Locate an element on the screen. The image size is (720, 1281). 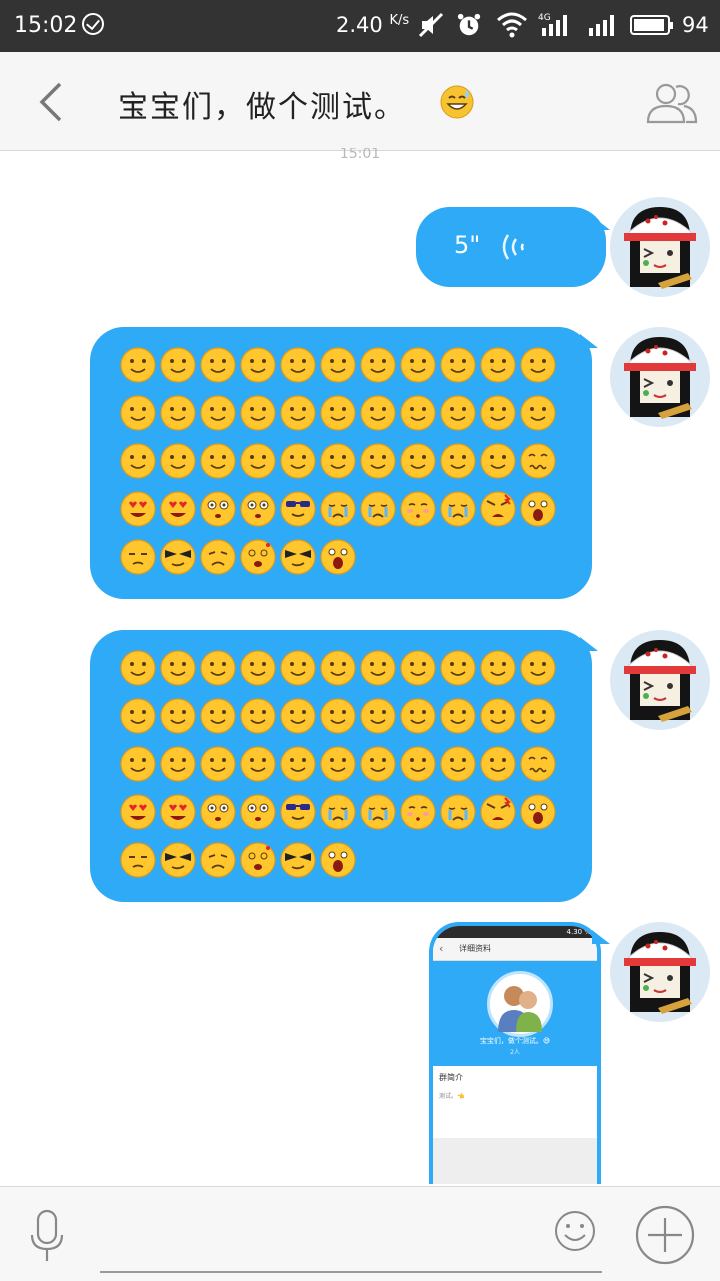
microphone-icon is located at coordinates (47, 1236).